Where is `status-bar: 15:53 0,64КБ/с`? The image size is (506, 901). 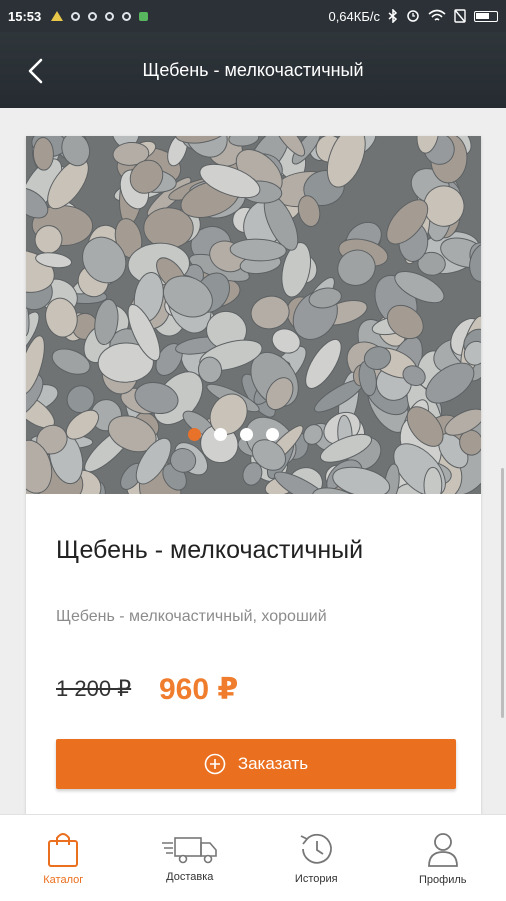 status-bar: 15:53 0,64КБ/с is located at coordinates (253, 16).